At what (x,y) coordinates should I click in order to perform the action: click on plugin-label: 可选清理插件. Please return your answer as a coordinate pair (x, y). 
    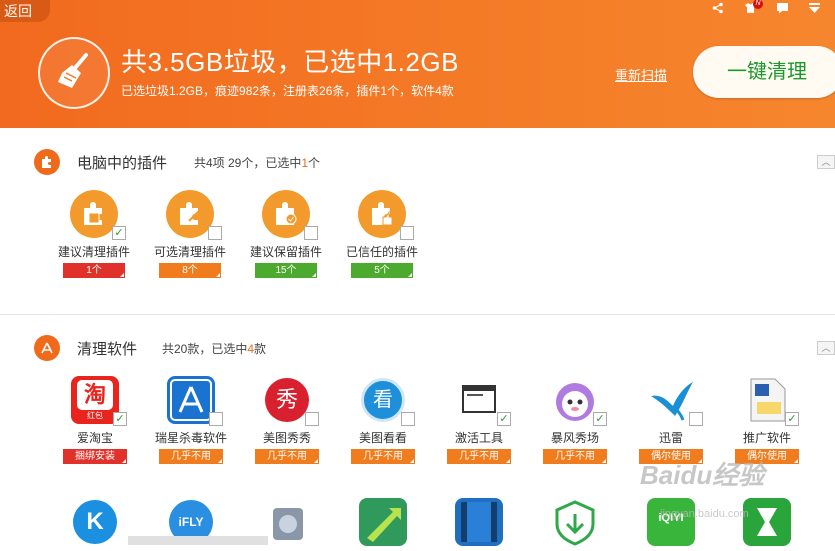
    Looking at the image, I should click on (189, 252).